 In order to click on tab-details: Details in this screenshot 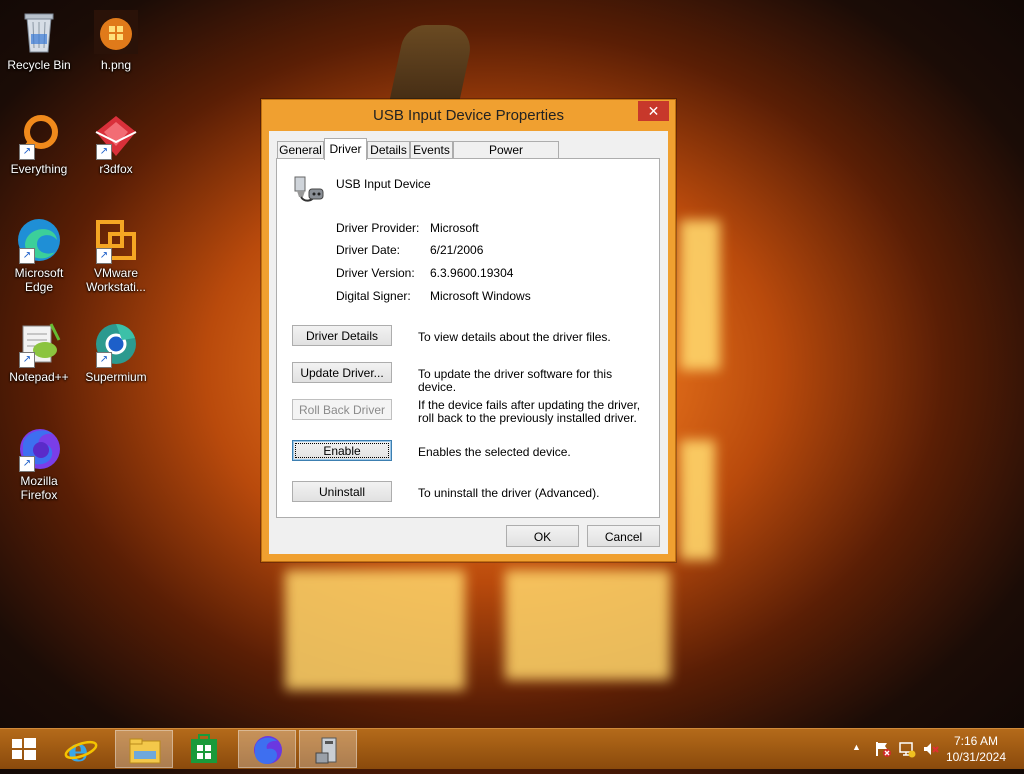, I will do `click(388, 150)`.